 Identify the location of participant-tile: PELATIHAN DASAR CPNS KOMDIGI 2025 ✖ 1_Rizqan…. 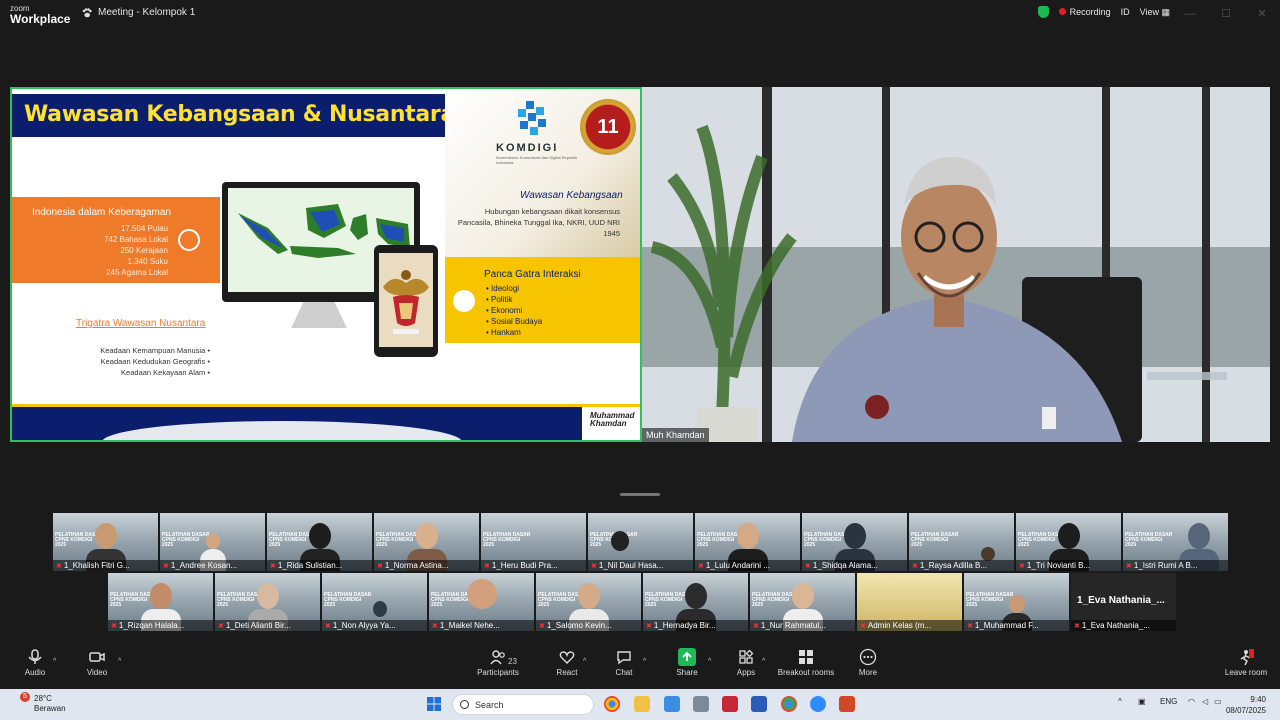
(160, 602).